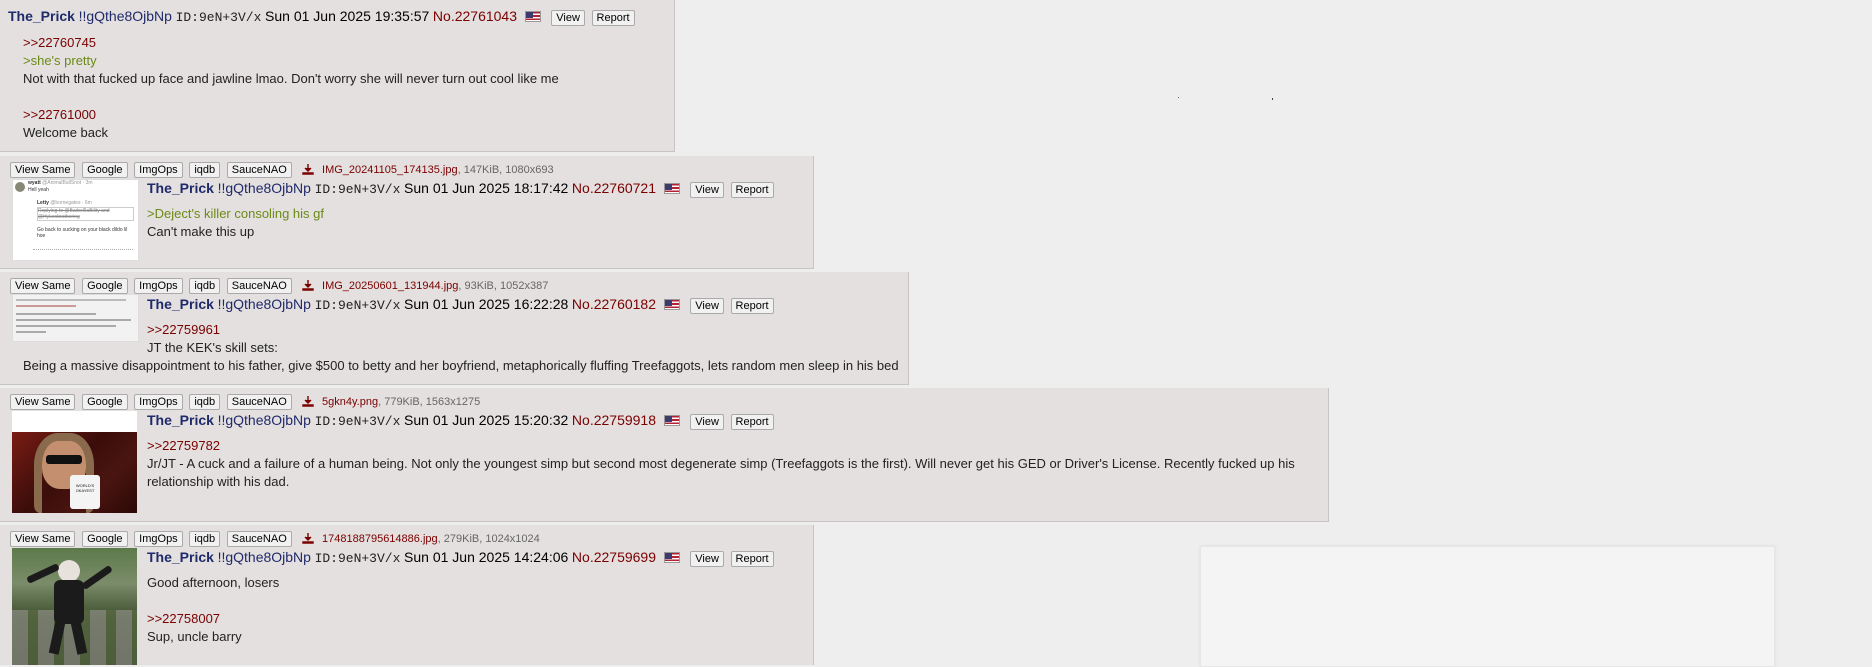  What do you see at coordinates (183, 330) in the screenshot?
I see `quote-link: >>22759961` at bounding box center [183, 330].